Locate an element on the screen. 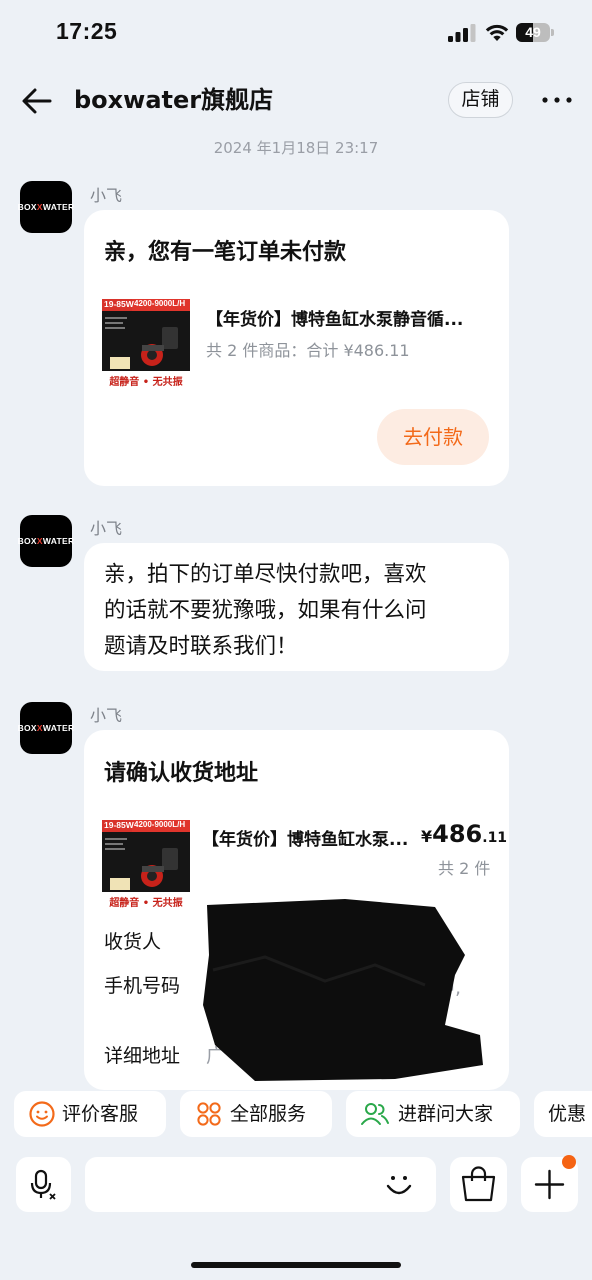  smile-icon is located at coordinates (42, 1114).